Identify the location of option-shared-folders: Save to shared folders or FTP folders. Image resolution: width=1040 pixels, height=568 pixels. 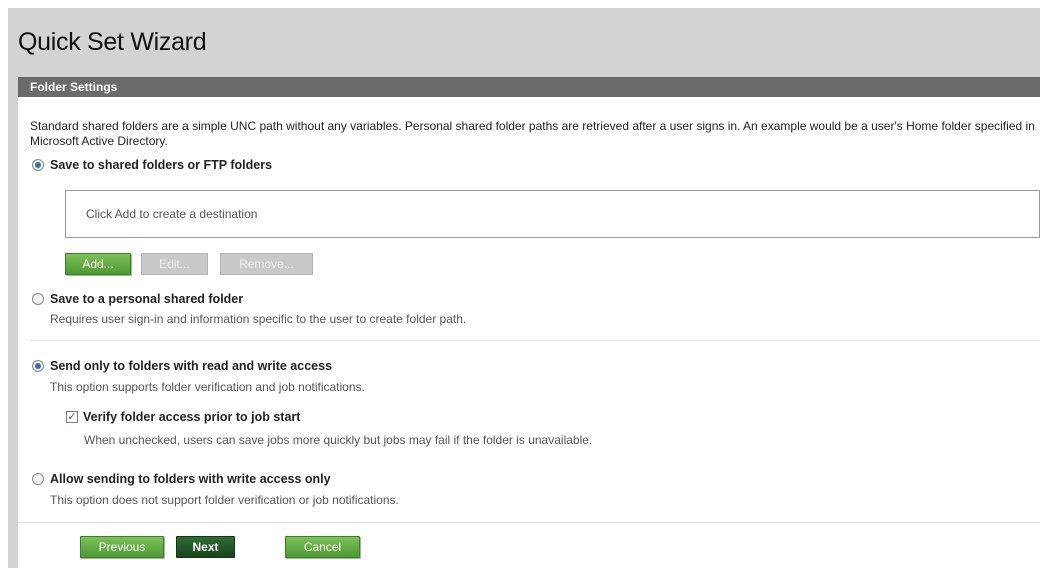
(152, 165).